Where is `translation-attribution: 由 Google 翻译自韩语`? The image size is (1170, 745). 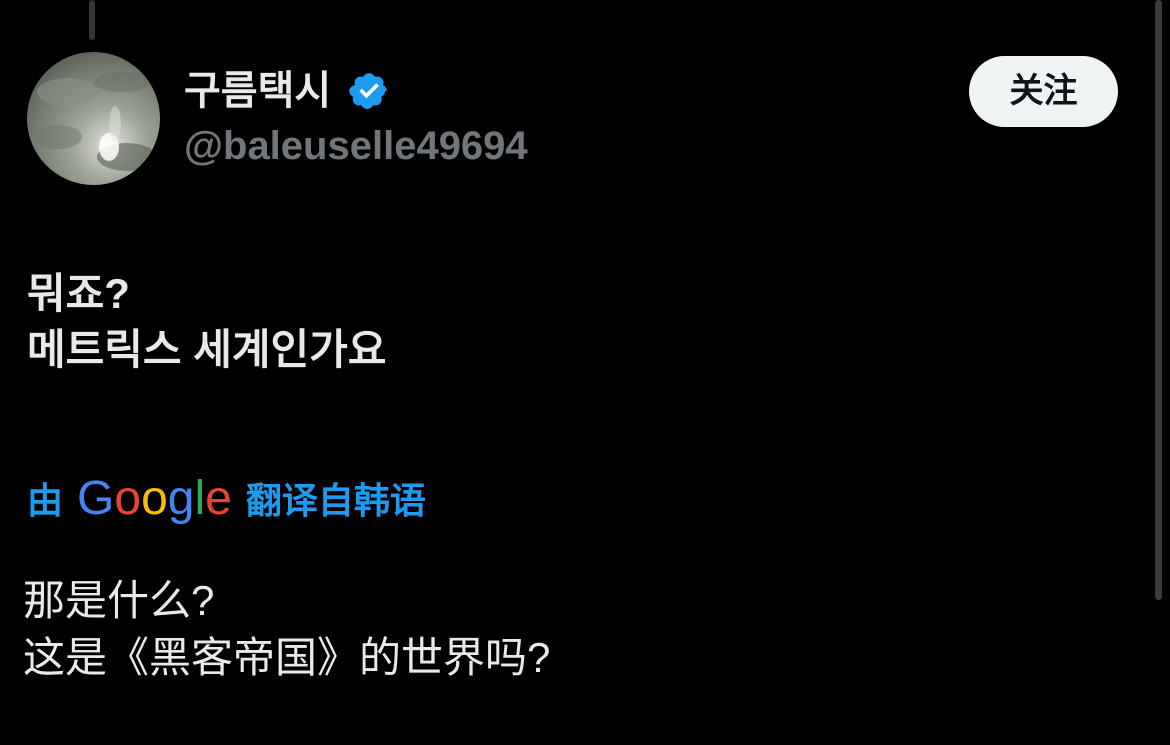
translation-attribution: 由 Google 翻译自韩语 is located at coordinates (226, 498).